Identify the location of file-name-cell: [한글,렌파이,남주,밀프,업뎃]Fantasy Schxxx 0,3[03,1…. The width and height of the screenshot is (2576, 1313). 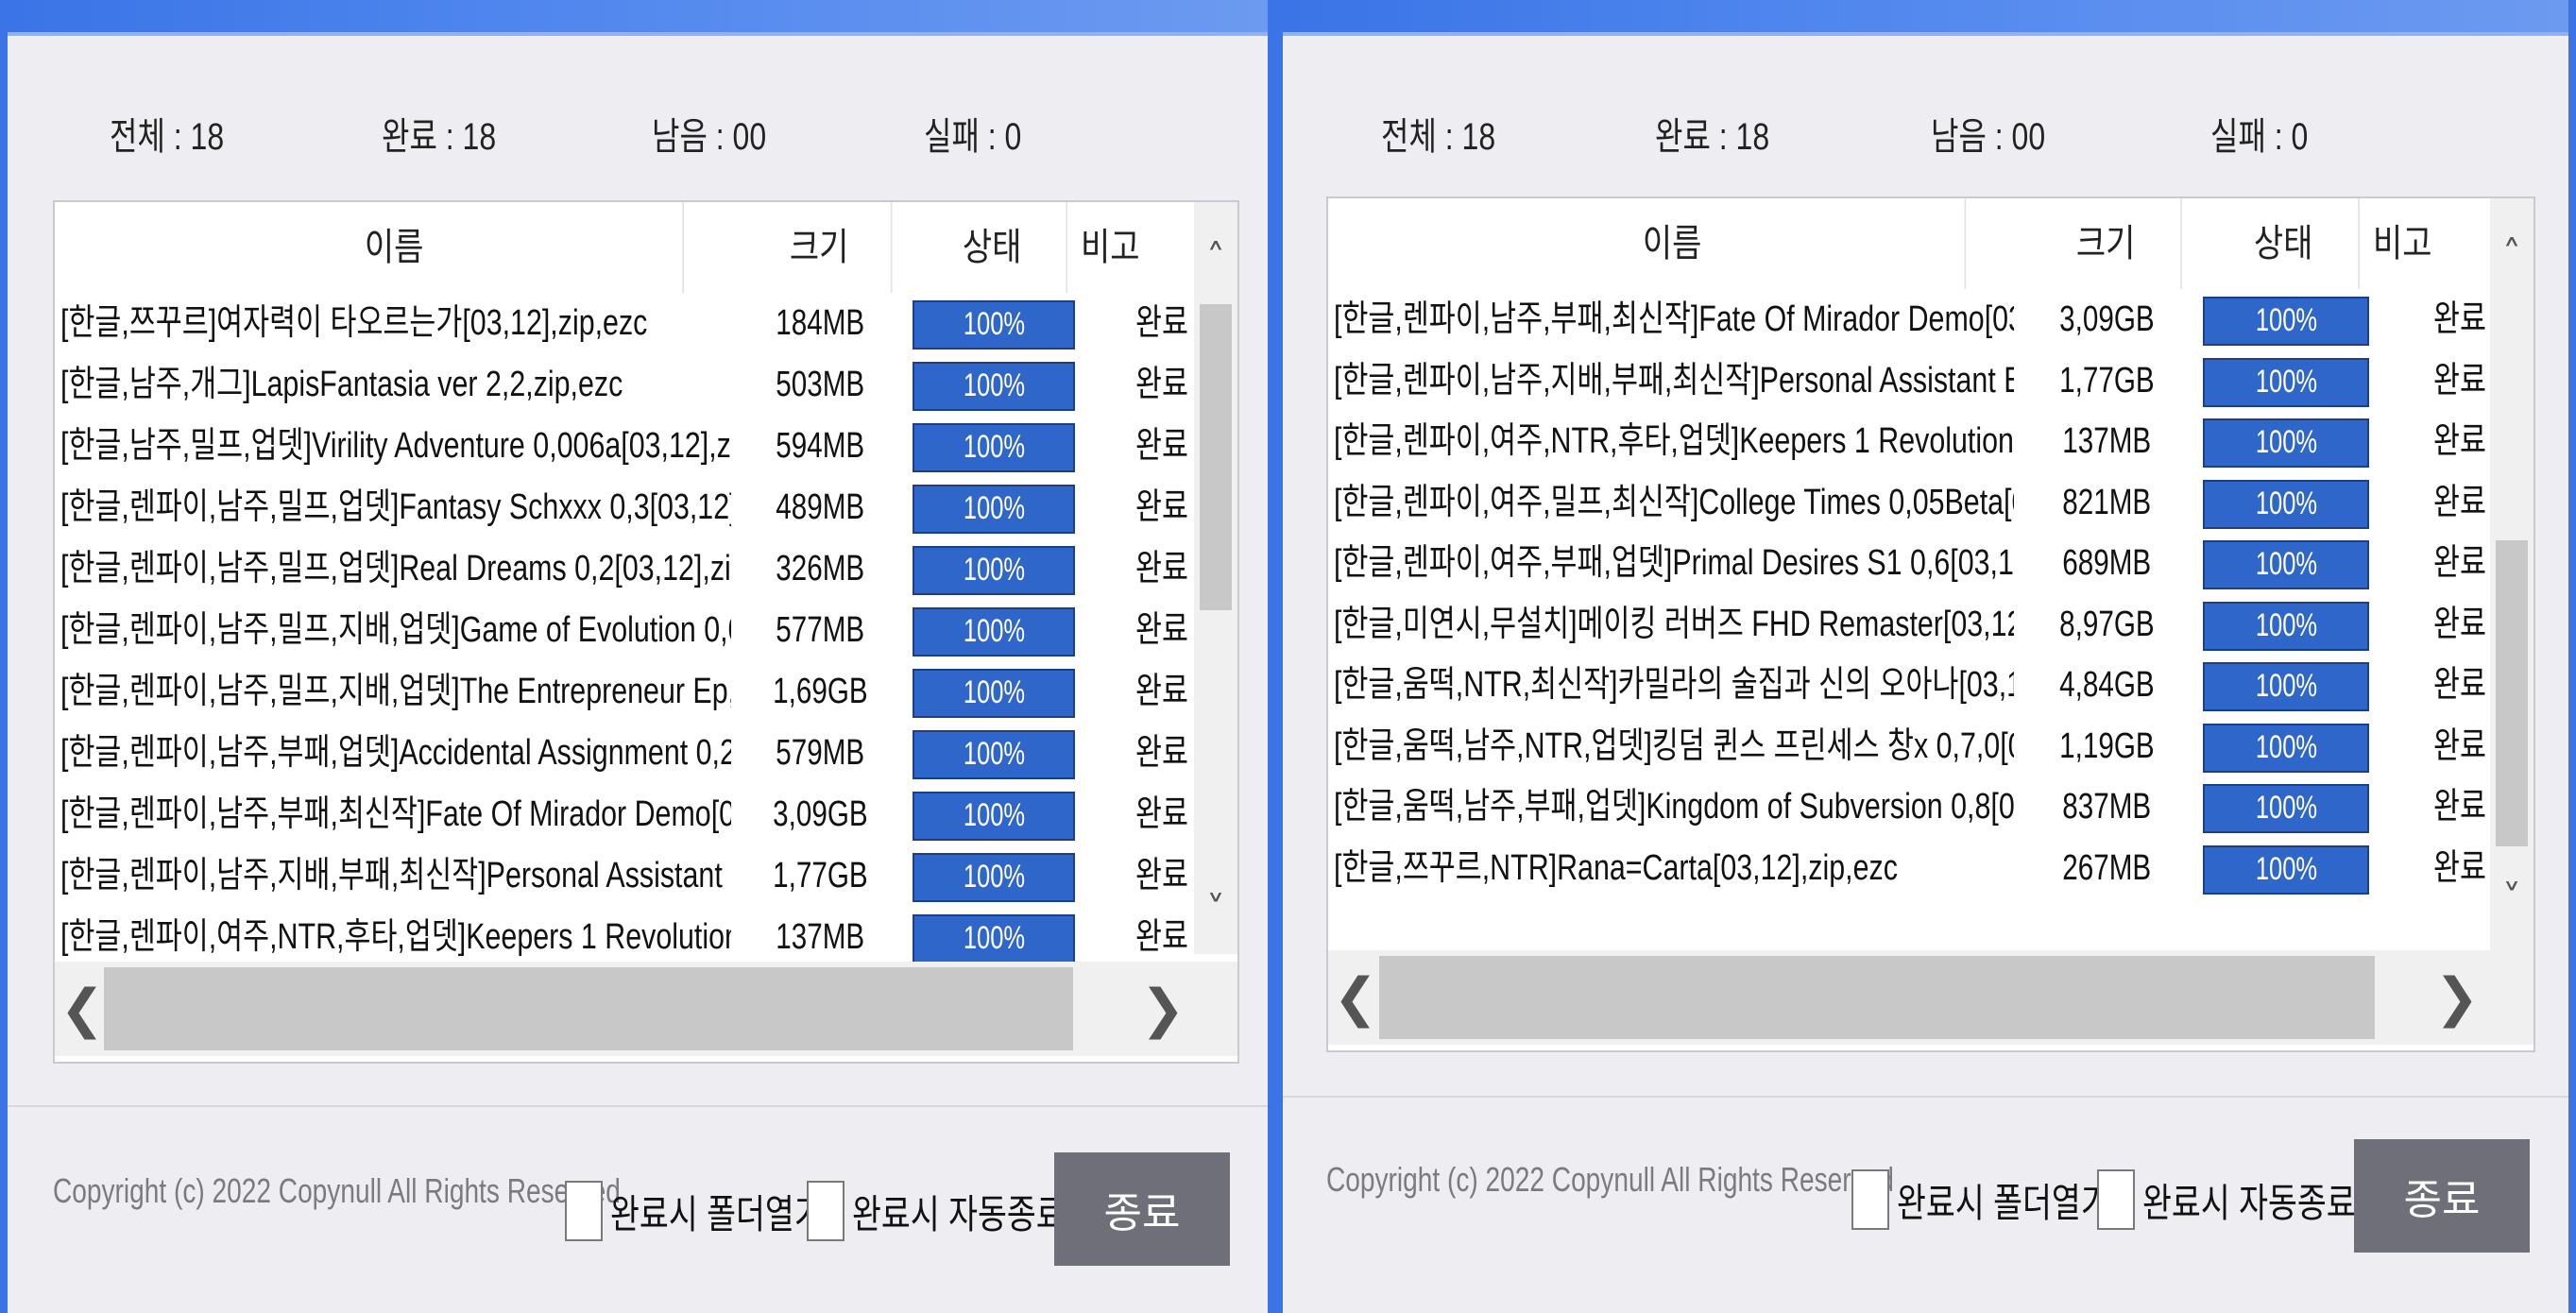
(396, 507).